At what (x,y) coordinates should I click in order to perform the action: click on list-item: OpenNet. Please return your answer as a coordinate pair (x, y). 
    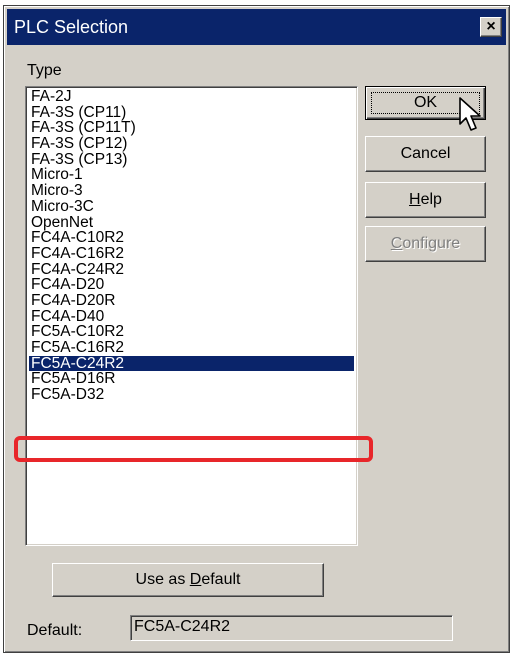
    Looking at the image, I should click on (191, 222).